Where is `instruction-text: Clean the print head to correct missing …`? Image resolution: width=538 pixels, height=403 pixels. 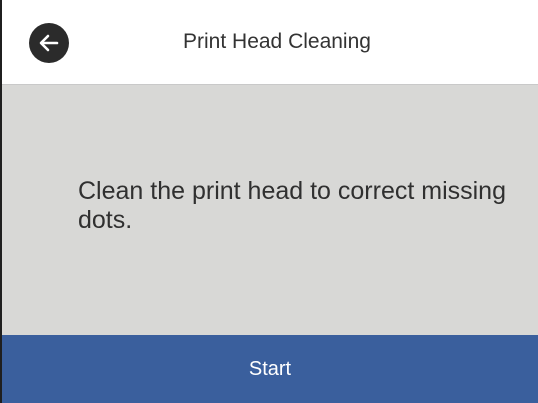
instruction-text: Clean the print head to correct missing … is located at coordinates (292, 205).